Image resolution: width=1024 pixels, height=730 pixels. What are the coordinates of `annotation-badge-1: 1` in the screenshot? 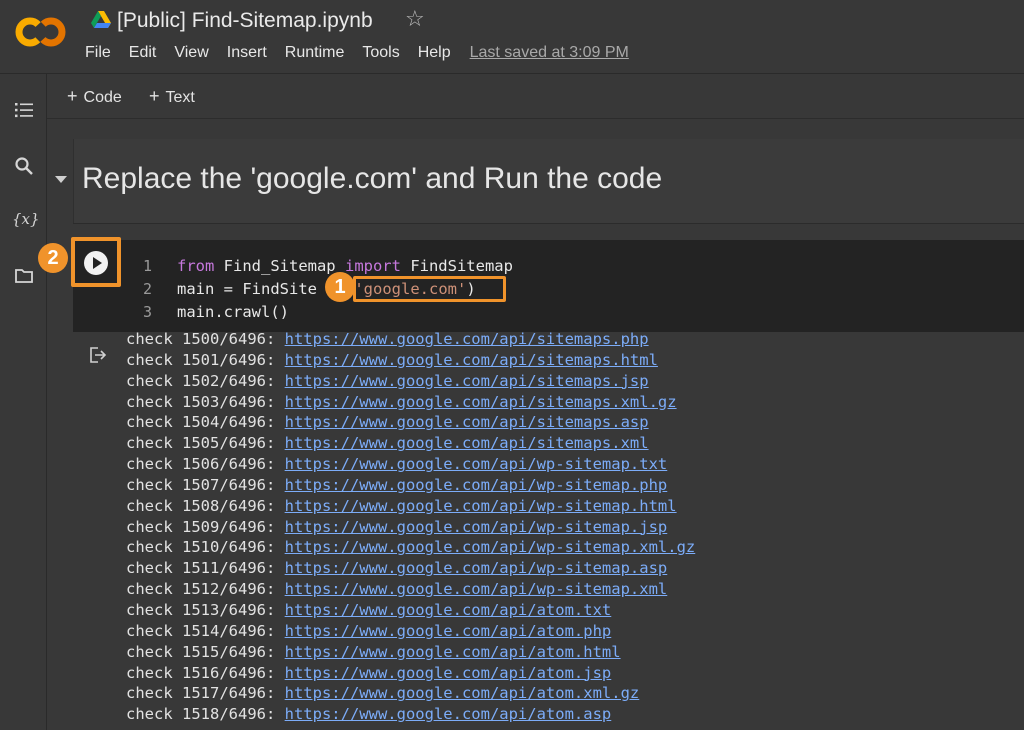 It's located at (340, 287).